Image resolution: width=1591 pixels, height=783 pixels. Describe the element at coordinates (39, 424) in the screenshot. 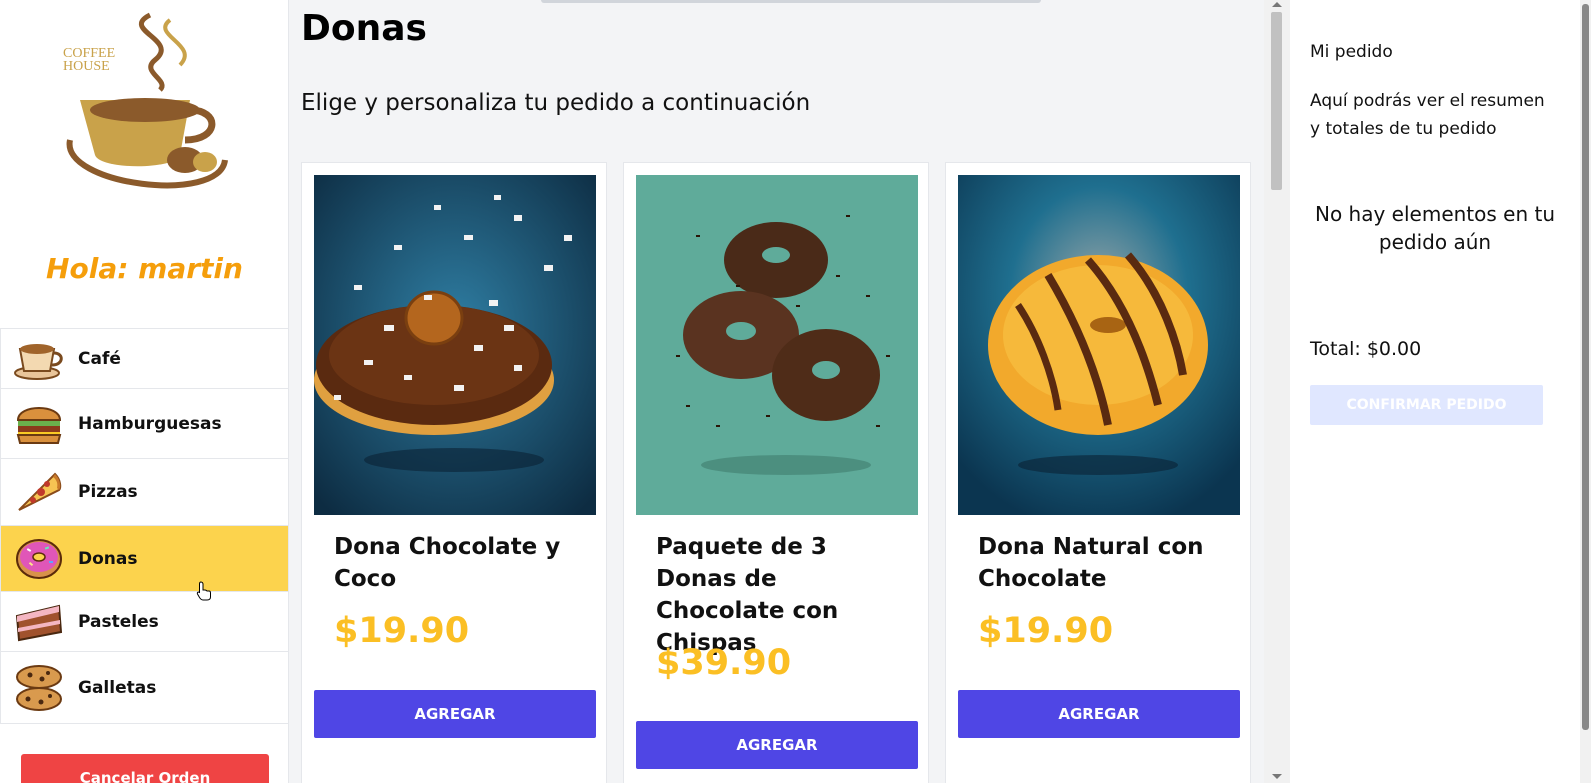

I see `burger-icon` at that location.